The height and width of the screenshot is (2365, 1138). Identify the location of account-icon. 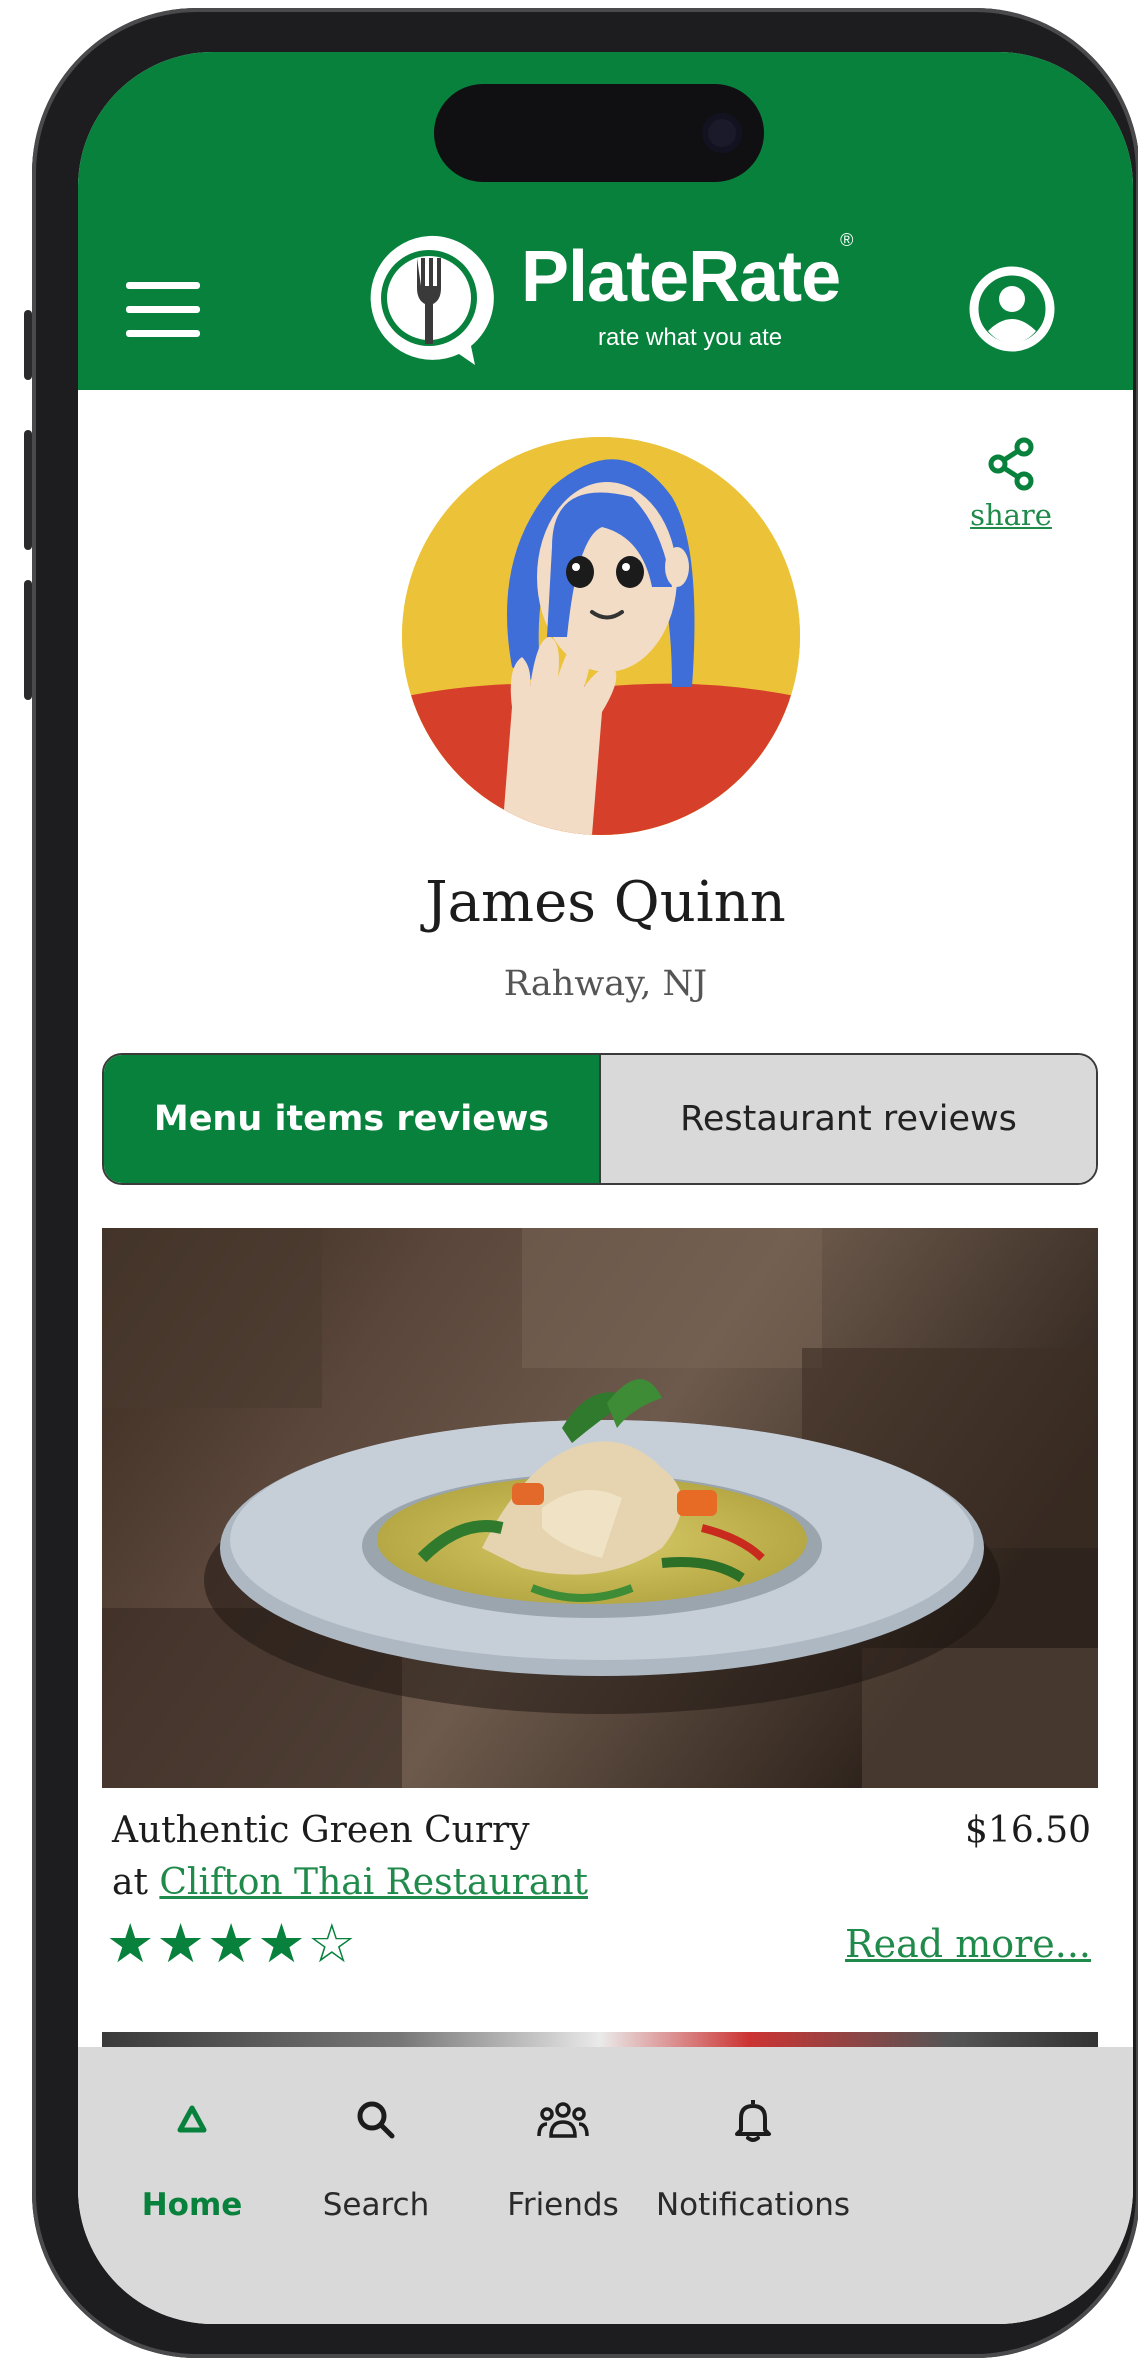
(1012, 309).